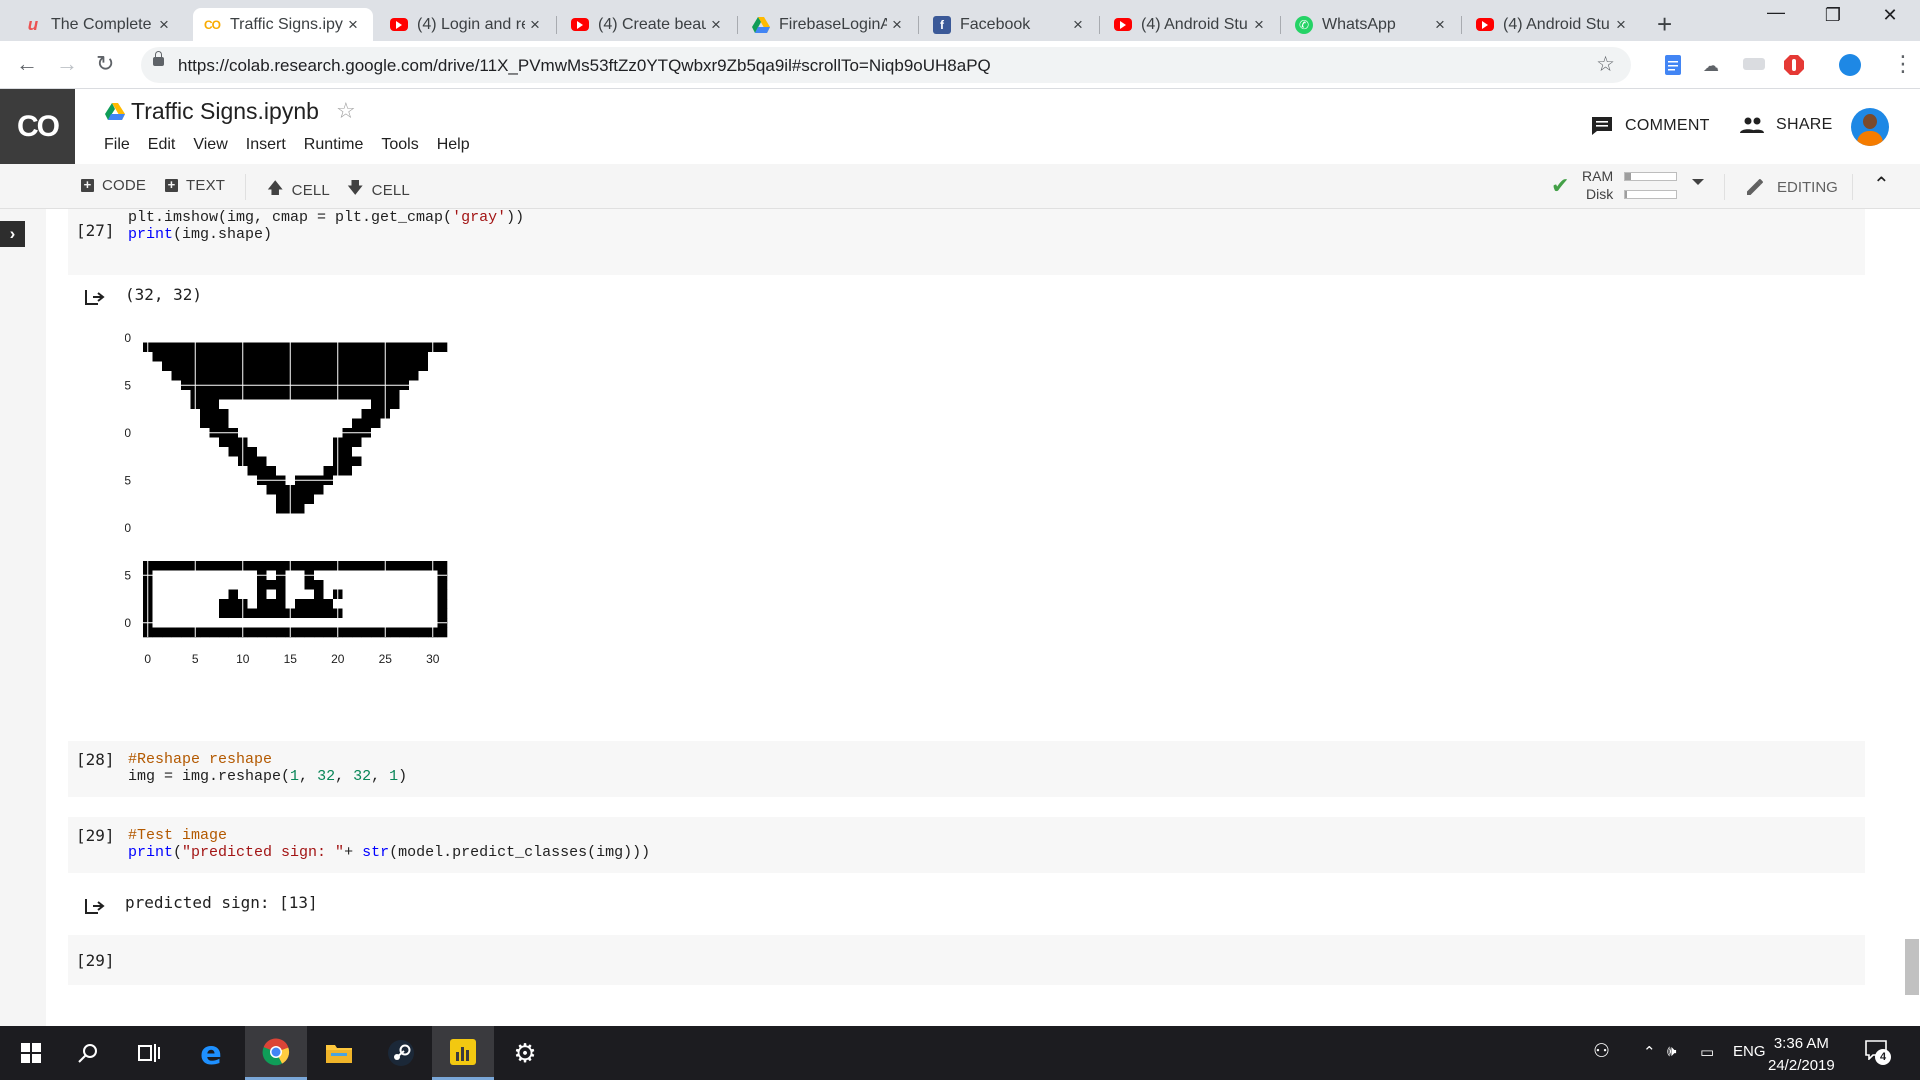  What do you see at coordinates (1675, 65) in the screenshot?
I see `docs-extension-icon` at bounding box center [1675, 65].